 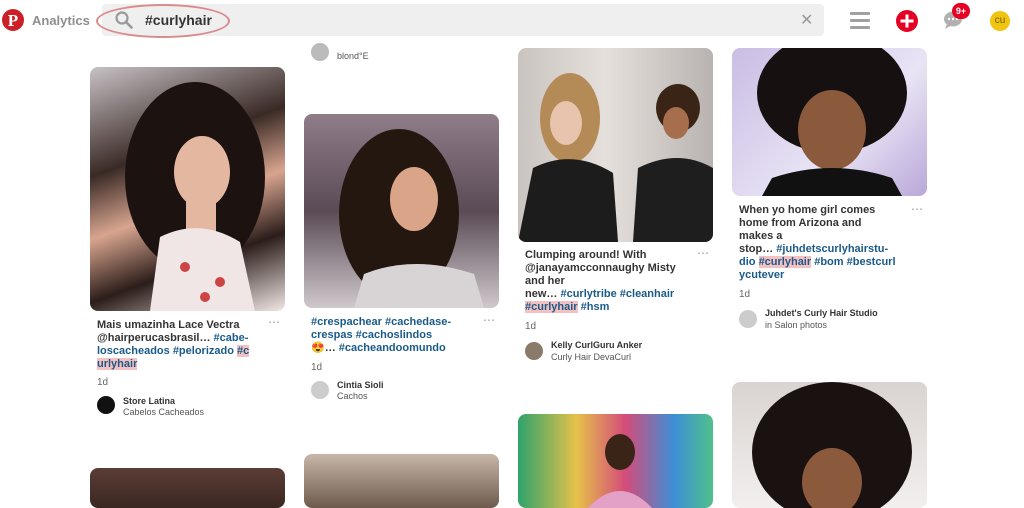 What do you see at coordinates (512, 22) in the screenshot?
I see `top-bar: P Analytics #curlyhair ✕ 9+ cu` at bounding box center [512, 22].